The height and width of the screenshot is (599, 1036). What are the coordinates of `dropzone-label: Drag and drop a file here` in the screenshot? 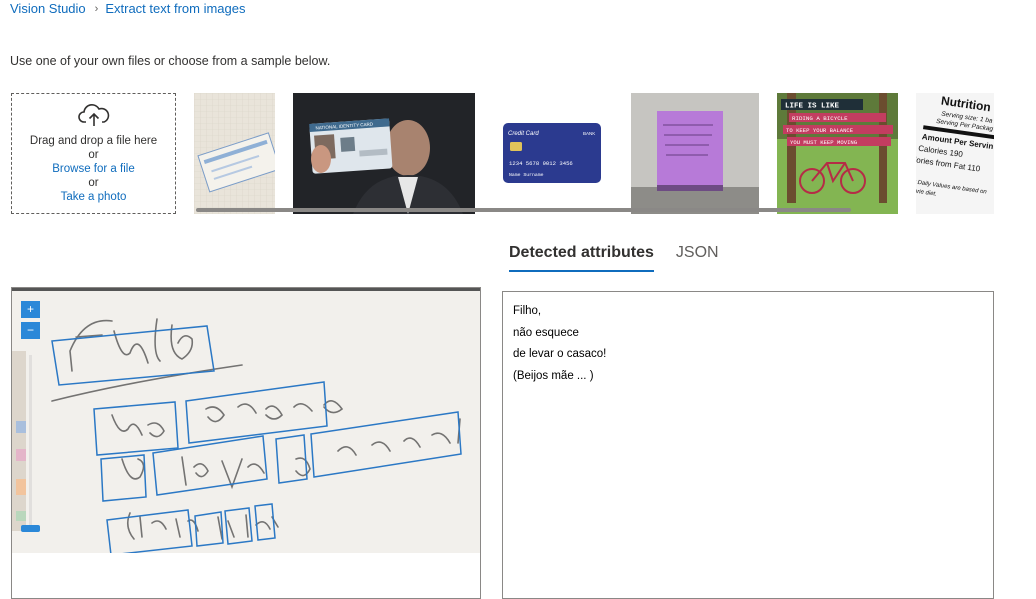 It's located at (93, 141).